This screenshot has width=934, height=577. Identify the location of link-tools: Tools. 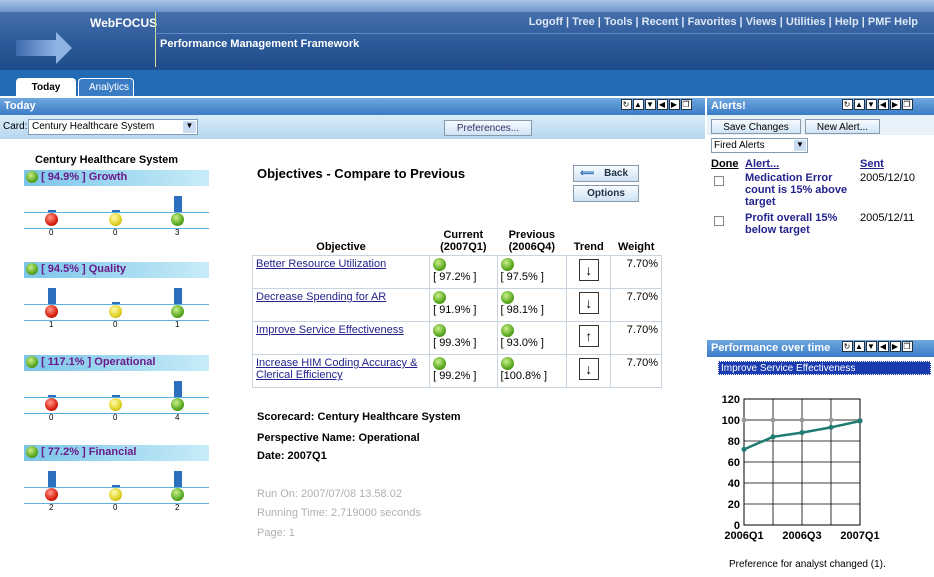
(618, 22).